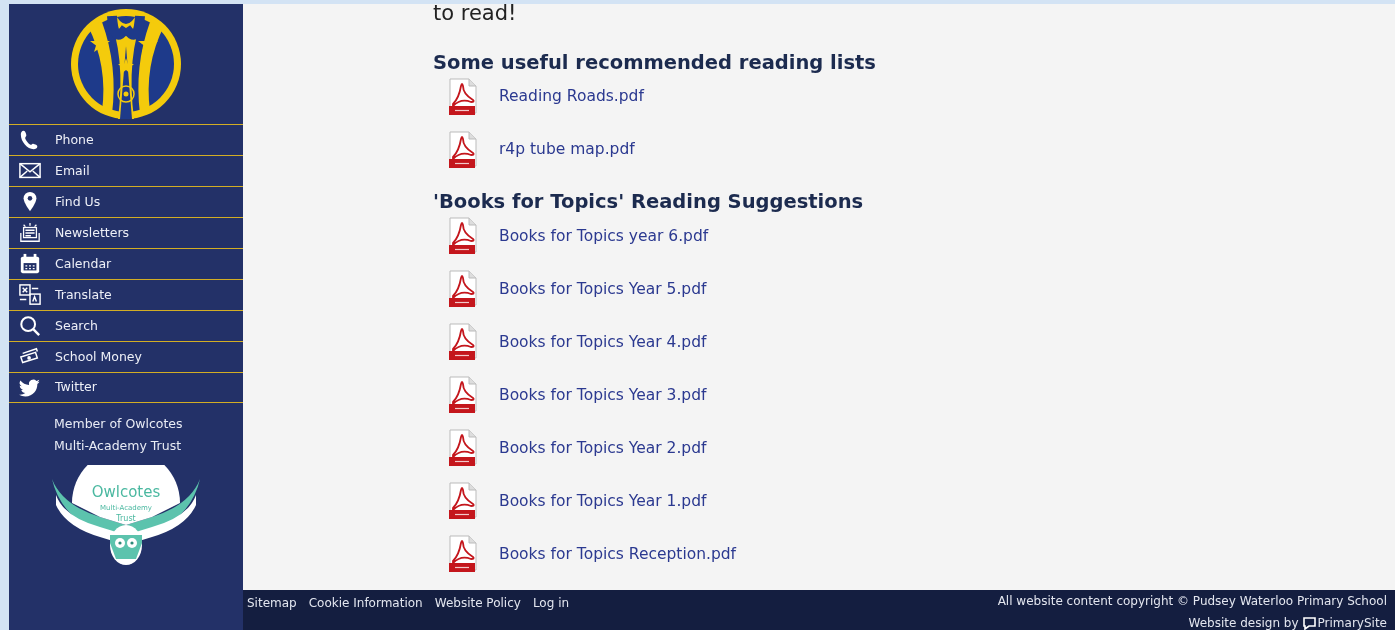 Image resolution: width=1395 pixels, height=630 pixels. Describe the element at coordinates (126, 492) in the screenshot. I see `trust-name: Owlcotes` at that location.